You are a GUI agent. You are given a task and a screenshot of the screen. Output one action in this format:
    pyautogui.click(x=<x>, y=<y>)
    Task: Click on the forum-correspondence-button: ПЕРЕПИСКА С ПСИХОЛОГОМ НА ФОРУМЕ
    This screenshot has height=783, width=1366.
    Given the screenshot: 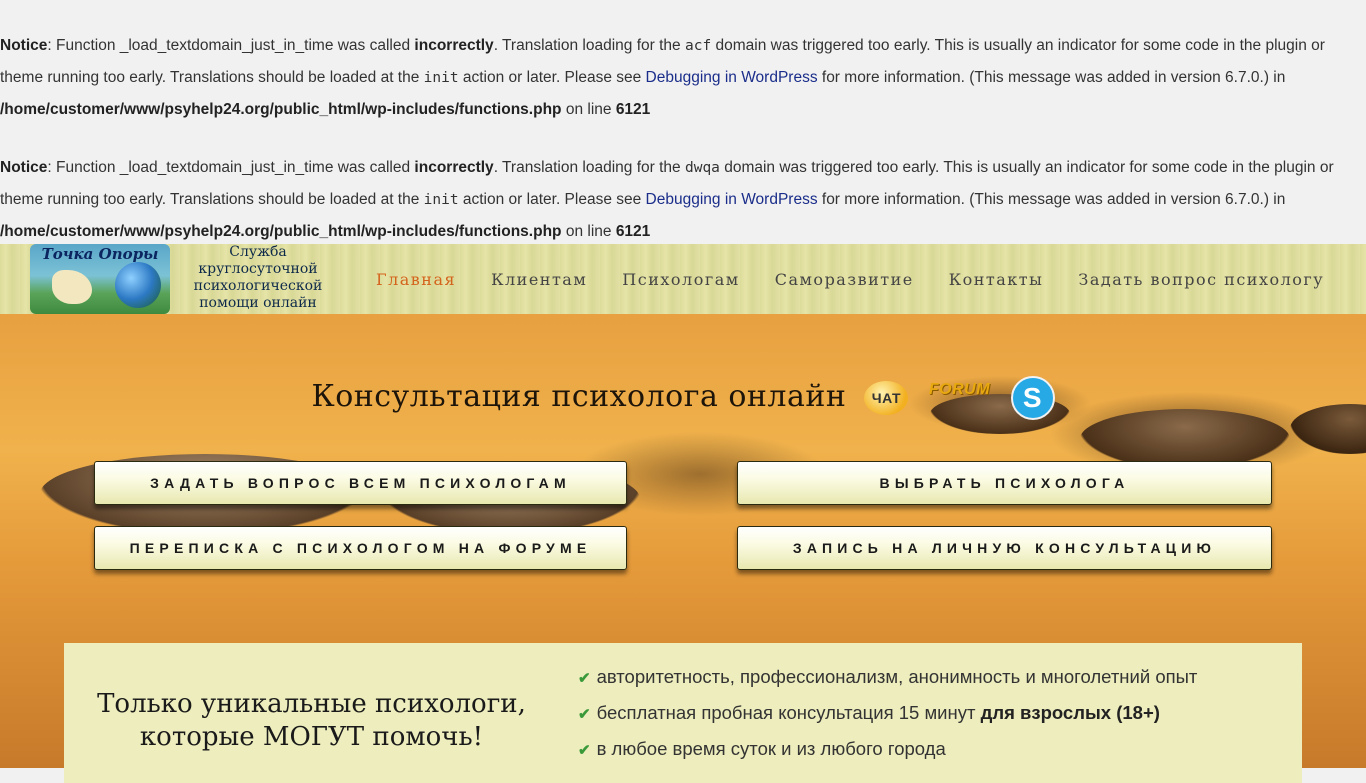 What is the action you would take?
    pyautogui.click(x=360, y=548)
    